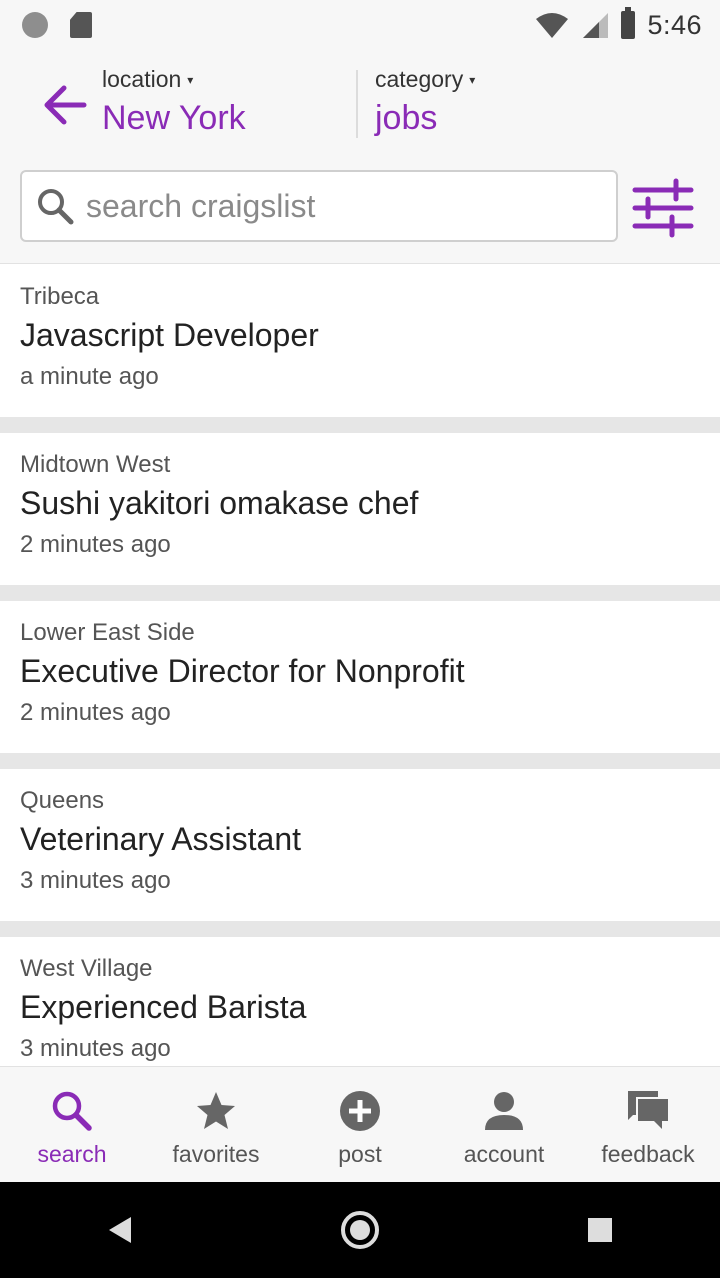 The image size is (720, 1278). I want to click on listing-title: Experienced Barista, so click(163, 1007).